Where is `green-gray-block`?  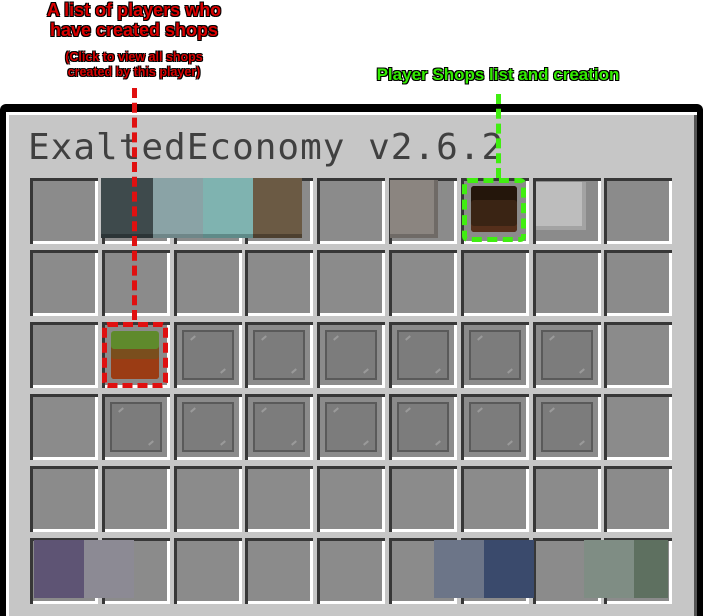
green-gray-block is located at coordinates (651, 569).